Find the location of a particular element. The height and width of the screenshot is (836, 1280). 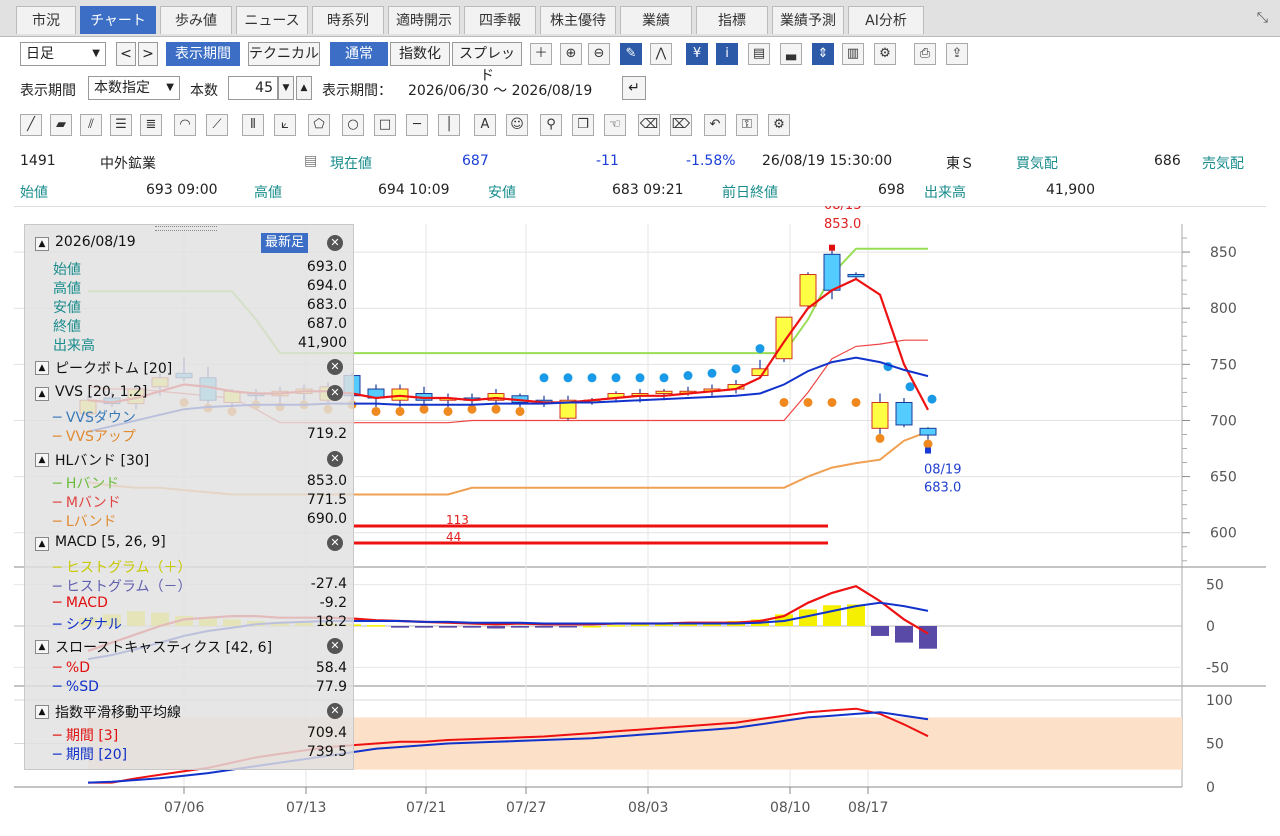

period-select: 日足 ▼ is located at coordinates (63, 54).